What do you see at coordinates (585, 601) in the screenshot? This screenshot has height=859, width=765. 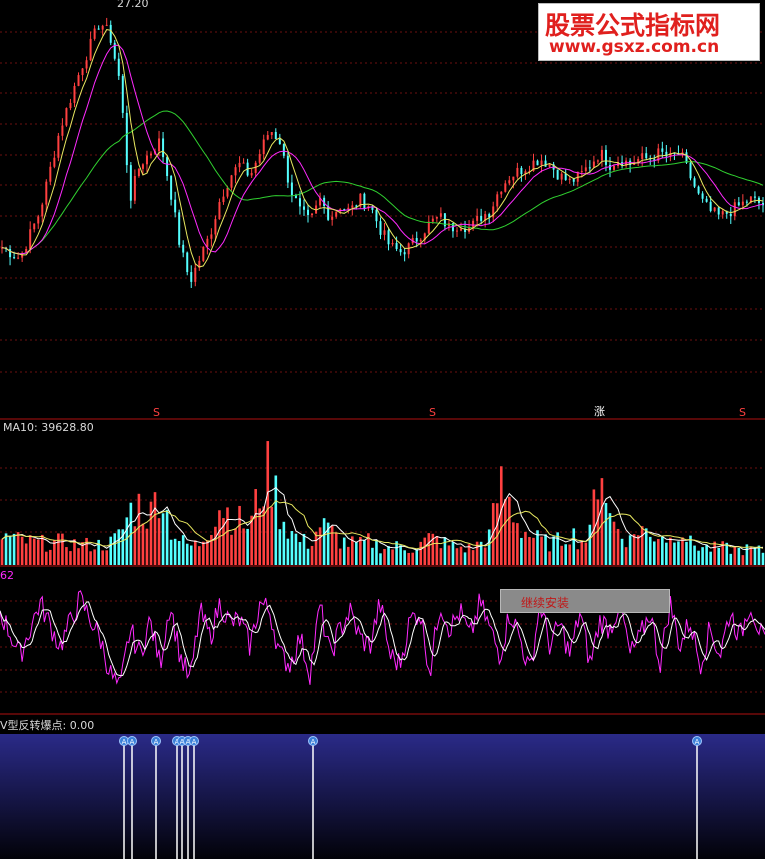 I see `continue-install-button: 继续安装` at bounding box center [585, 601].